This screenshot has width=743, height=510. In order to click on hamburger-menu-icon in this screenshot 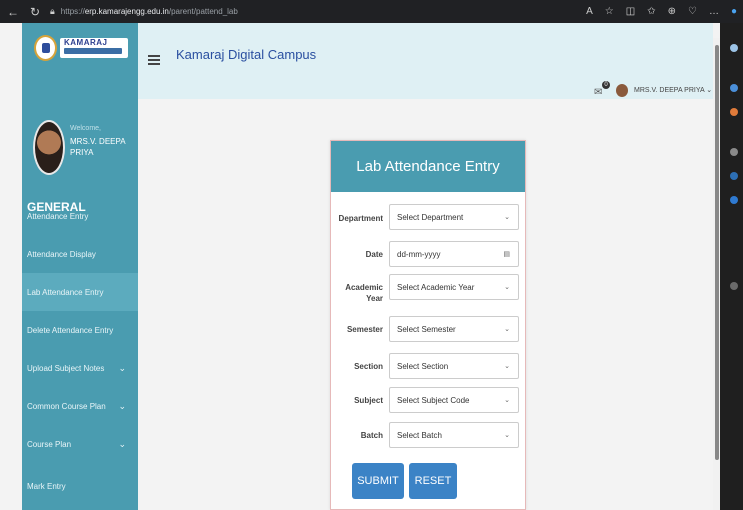, I will do `click(154, 60)`.